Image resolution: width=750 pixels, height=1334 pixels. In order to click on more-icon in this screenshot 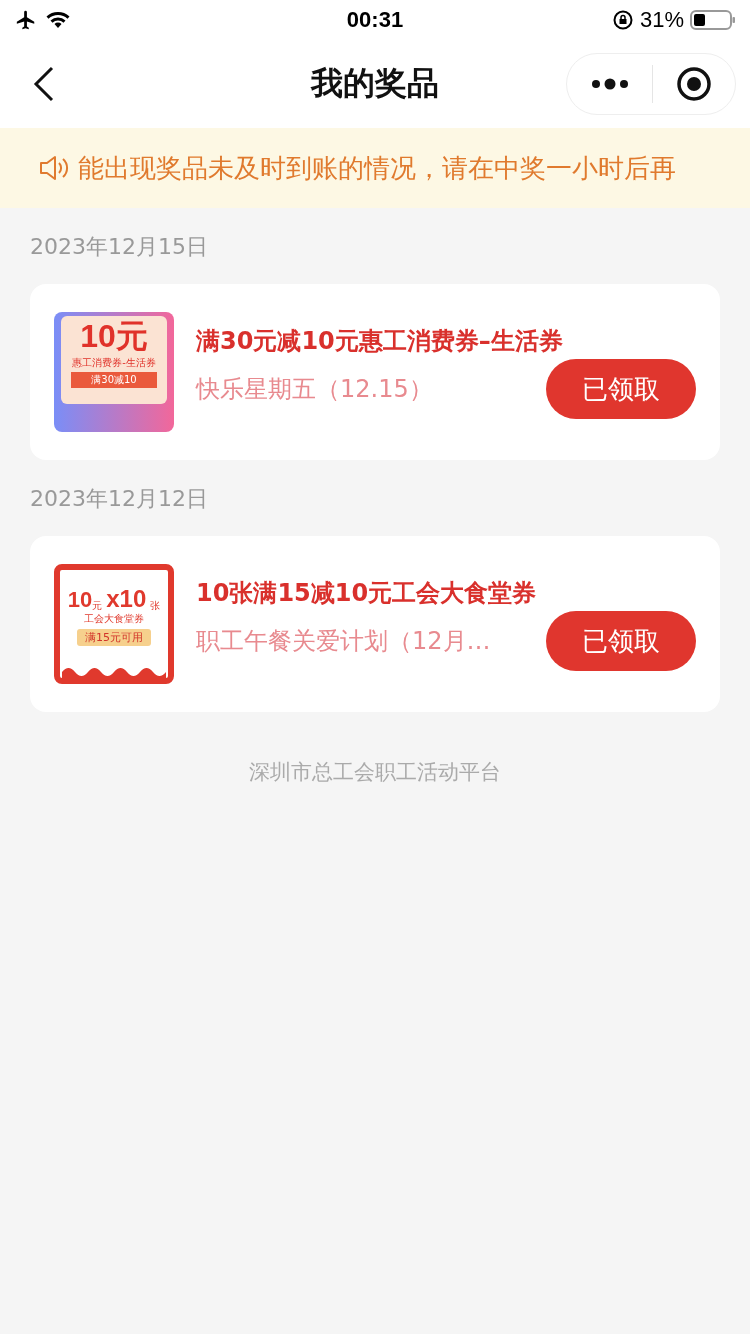, I will do `click(610, 84)`.